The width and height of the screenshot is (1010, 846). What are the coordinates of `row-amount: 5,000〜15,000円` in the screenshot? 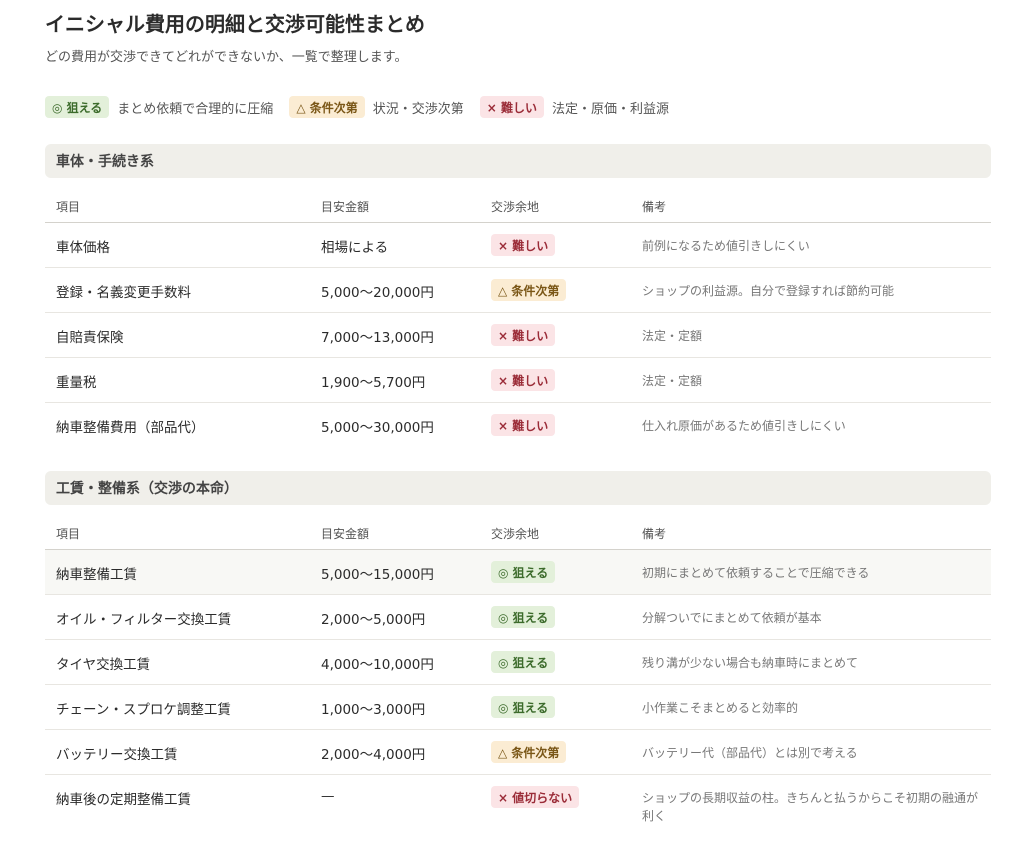 It's located at (377, 575).